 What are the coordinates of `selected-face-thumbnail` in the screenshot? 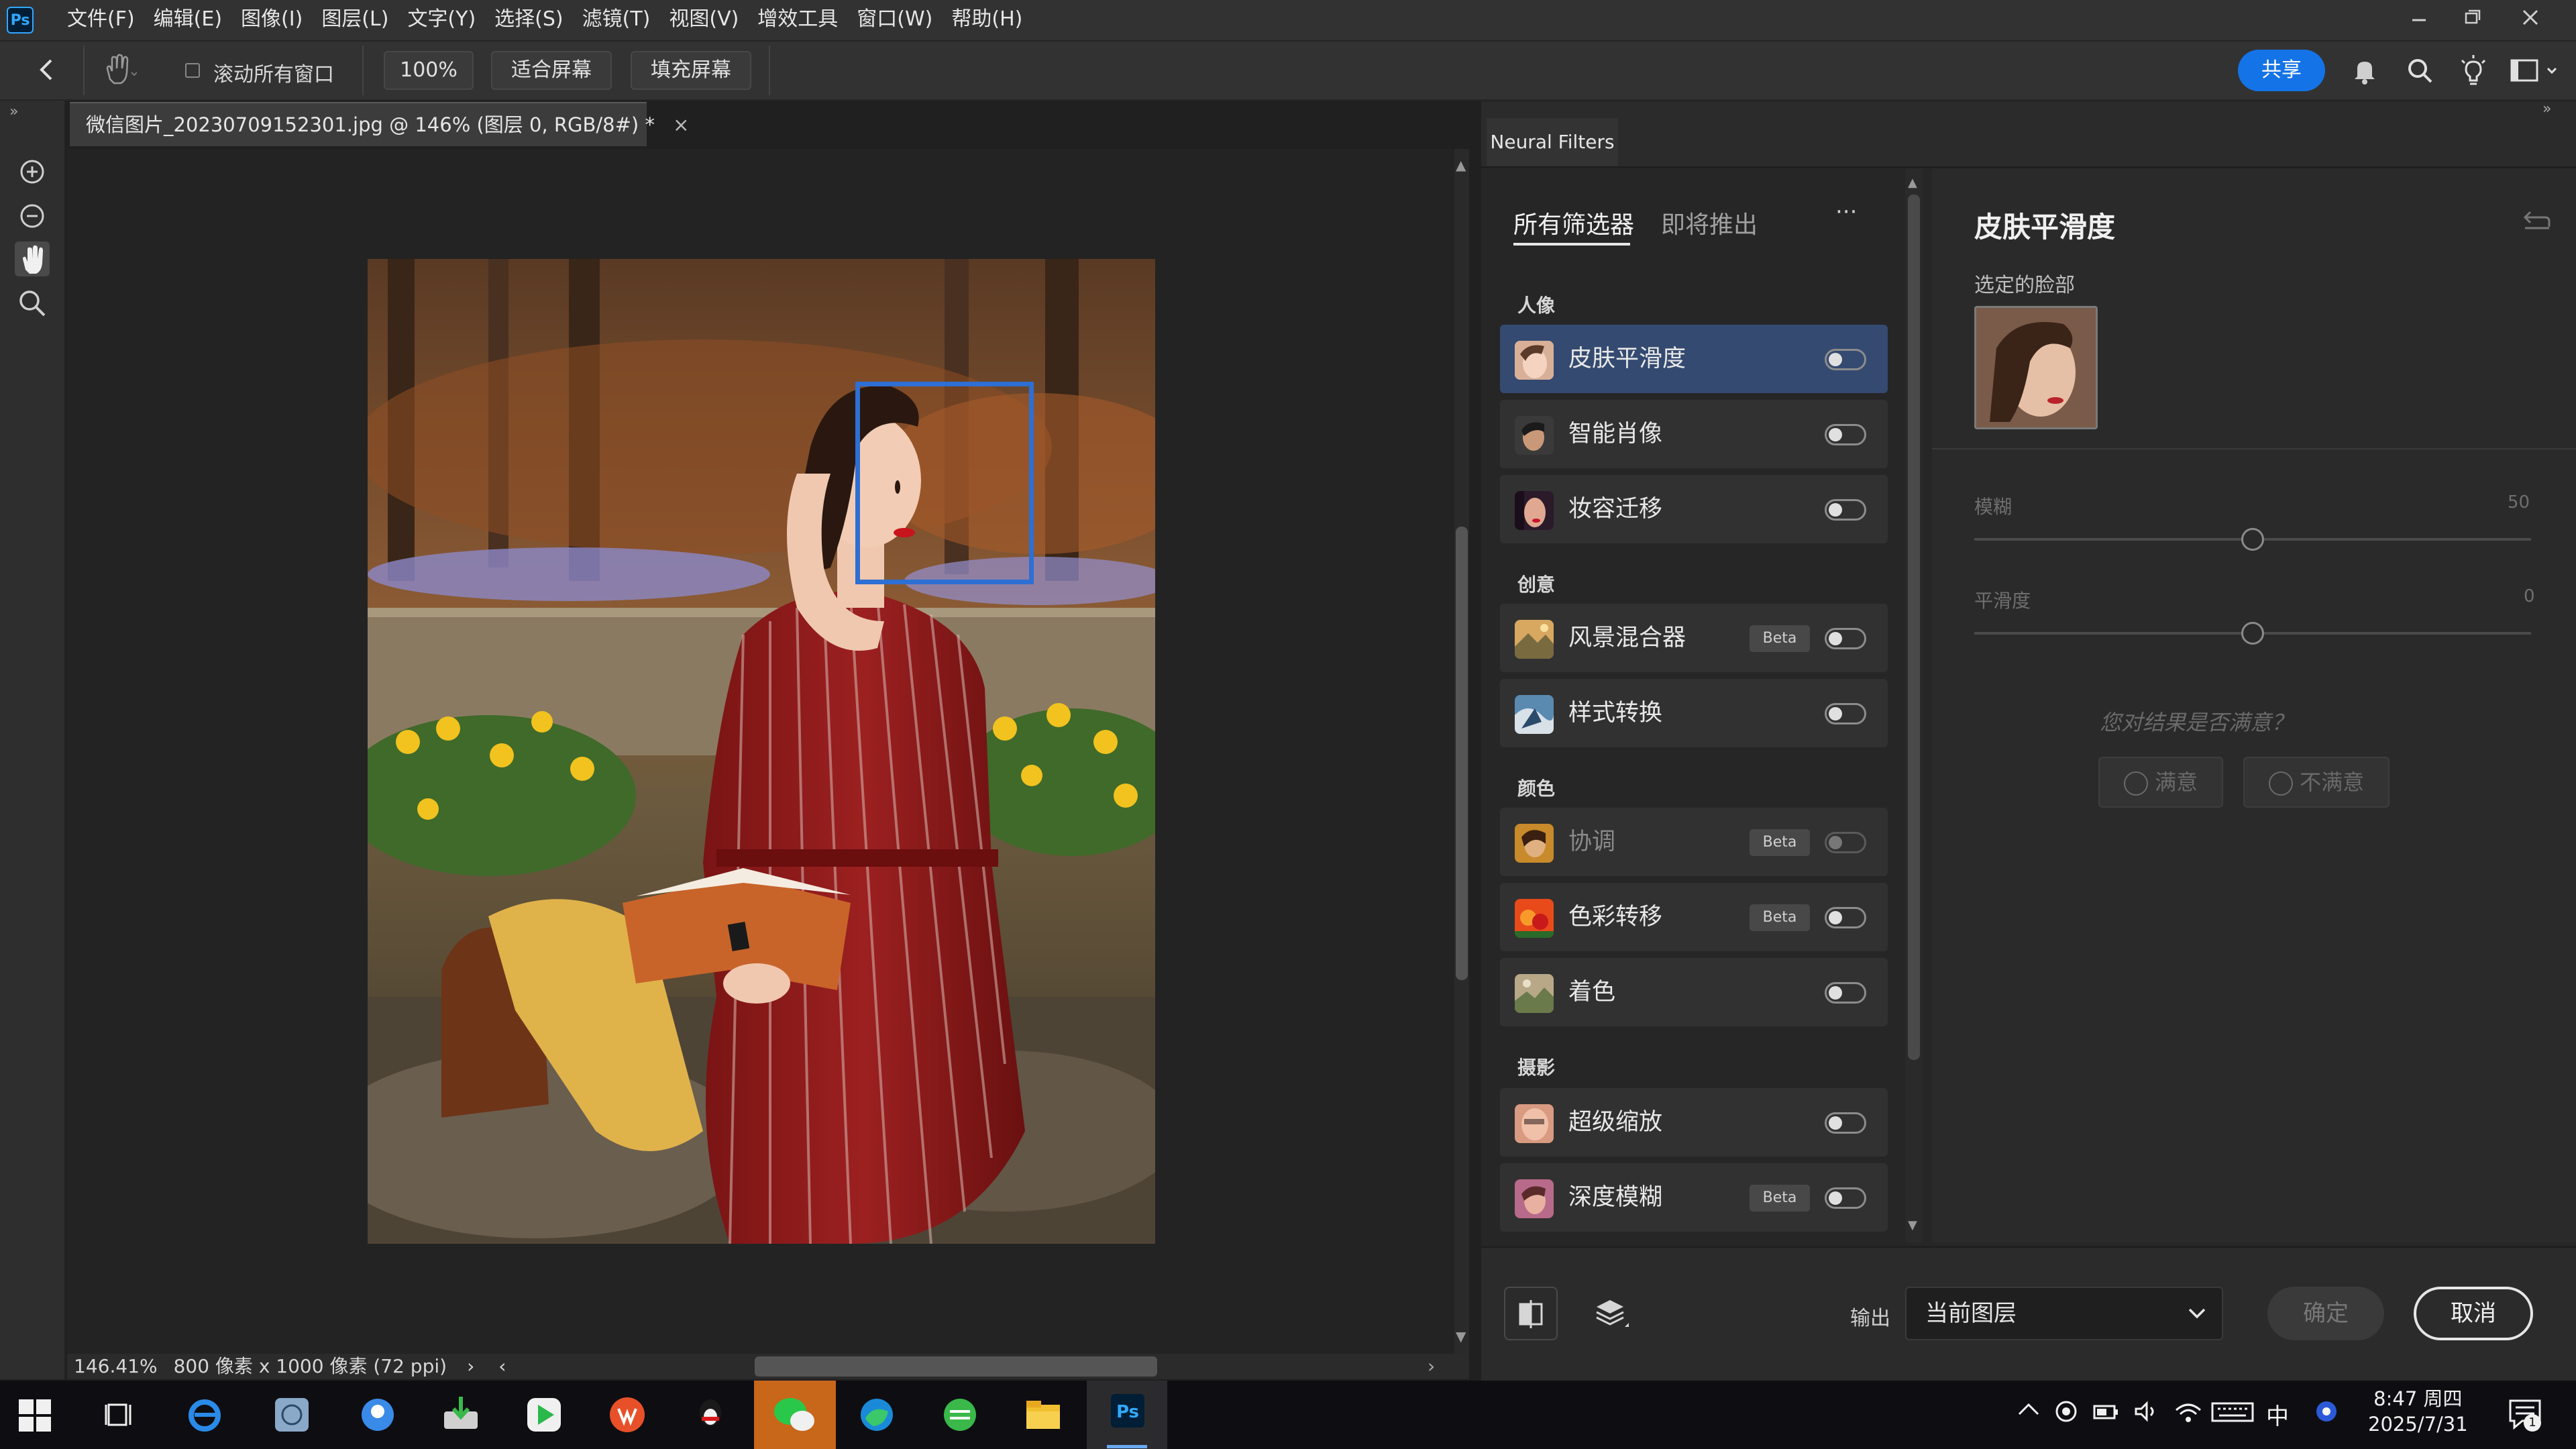 It's located at (2036, 367).